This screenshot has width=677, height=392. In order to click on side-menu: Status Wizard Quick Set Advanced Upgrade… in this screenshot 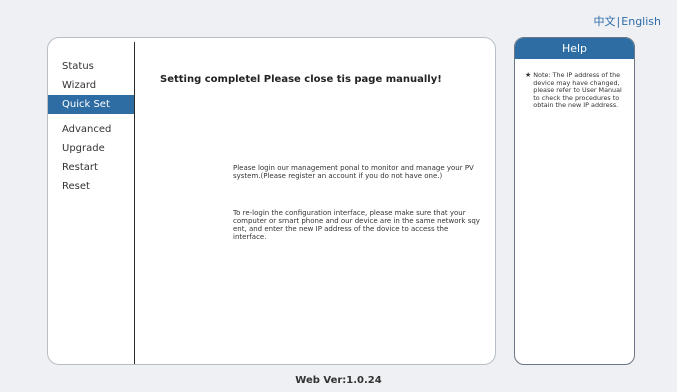, I will do `click(91, 126)`.